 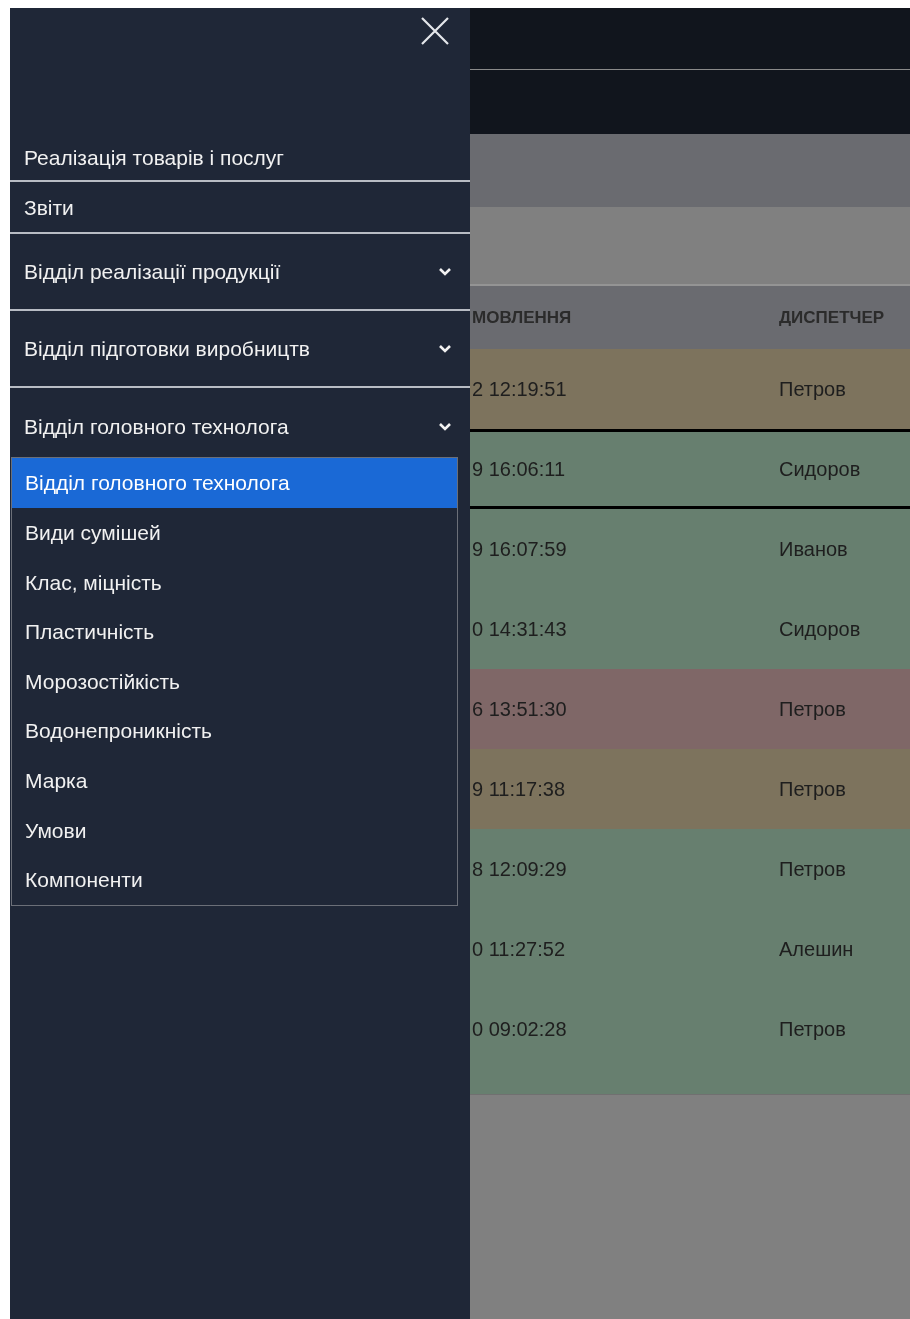 I want to click on dropdown-option: Клас, міцність, so click(x=234, y=582).